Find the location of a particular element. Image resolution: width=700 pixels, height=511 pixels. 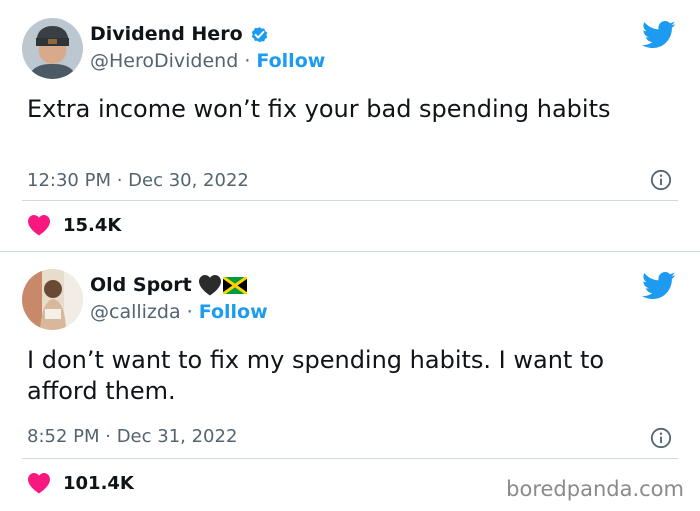

like-action: 101.4K is located at coordinates (80, 483).